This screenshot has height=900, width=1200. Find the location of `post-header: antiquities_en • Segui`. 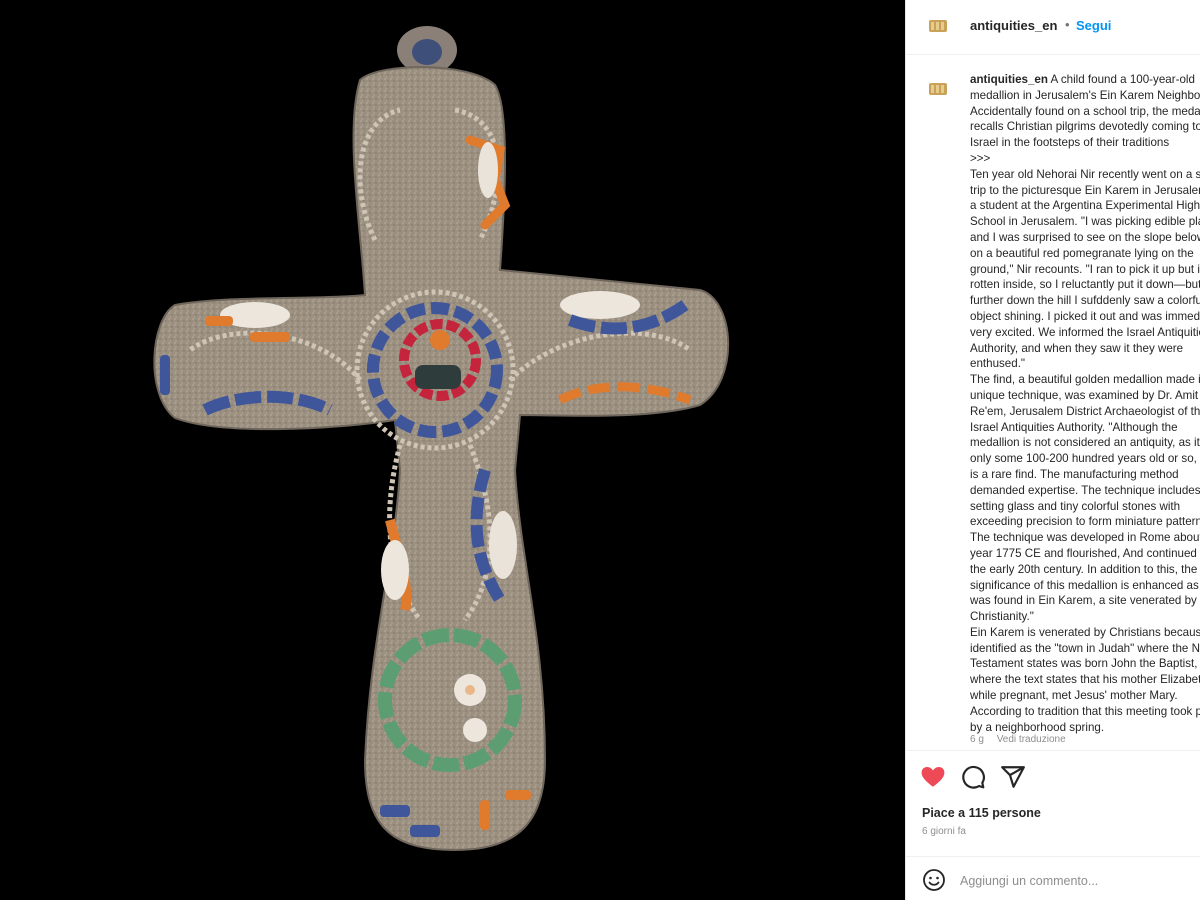

post-header: antiquities_en • Segui is located at coordinates (1053, 27).